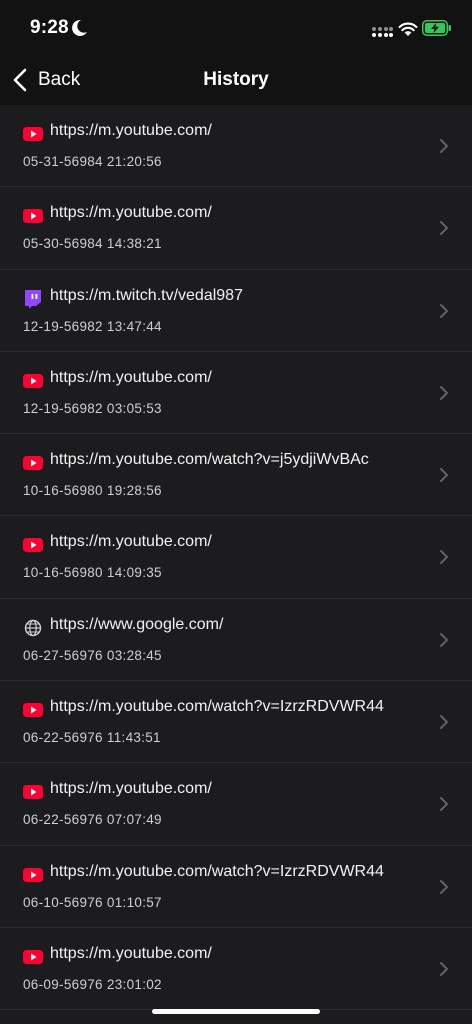  I want to click on status-time: 9:28, so click(49, 27).